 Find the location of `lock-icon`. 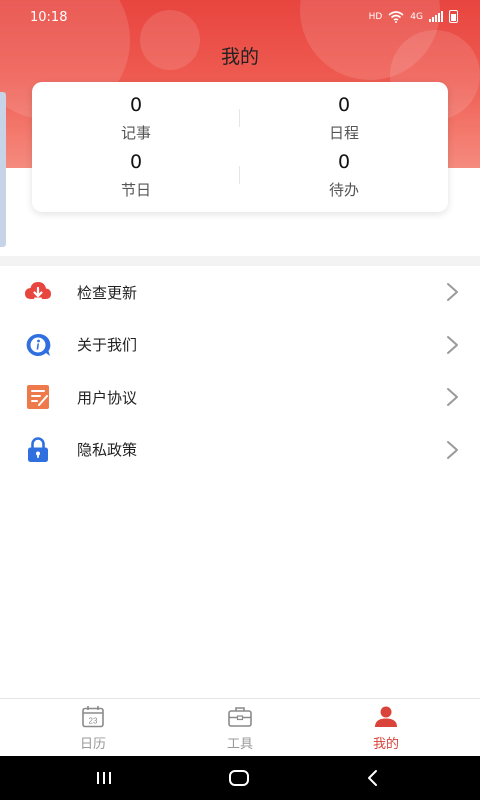

lock-icon is located at coordinates (38, 449).